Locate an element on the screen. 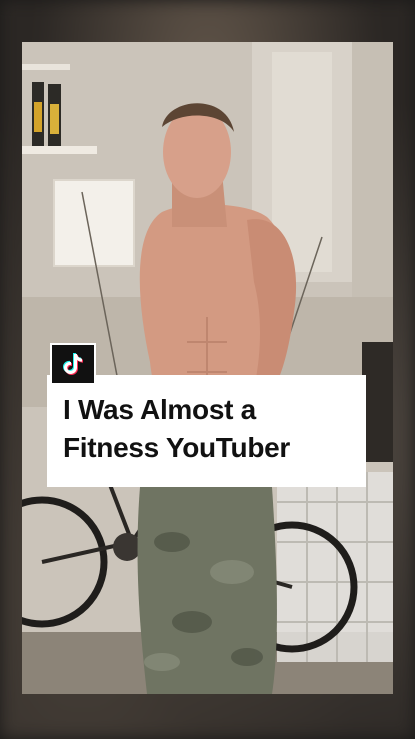 Image resolution: width=415 pixels, height=739 pixels. title-card: I Was Almost a Fitness YouTuber is located at coordinates (206, 431).